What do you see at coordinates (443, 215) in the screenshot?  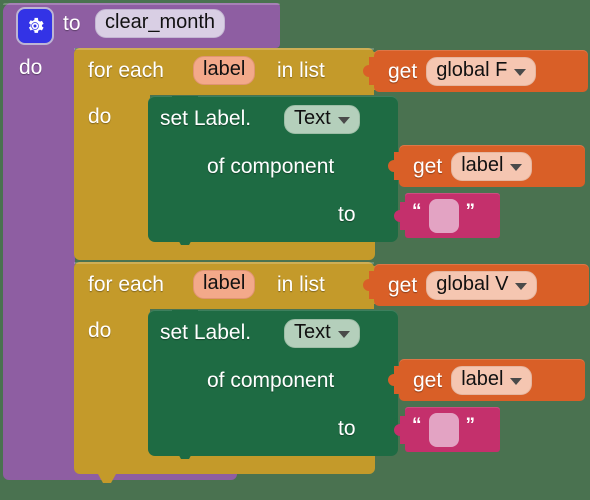 I see `text-block-1-input` at bounding box center [443, 215].